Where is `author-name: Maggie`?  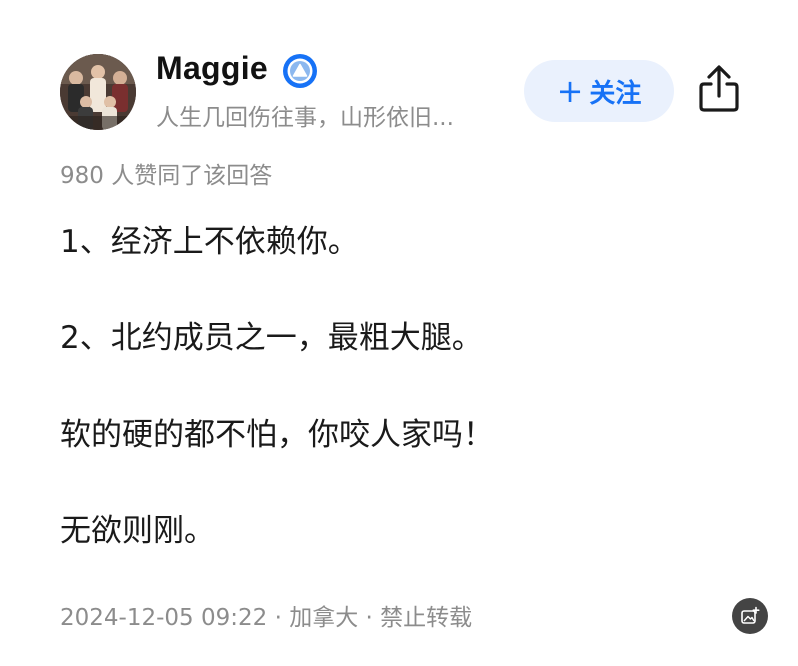
author-name: Maggie is located at coordinates (212, 68).